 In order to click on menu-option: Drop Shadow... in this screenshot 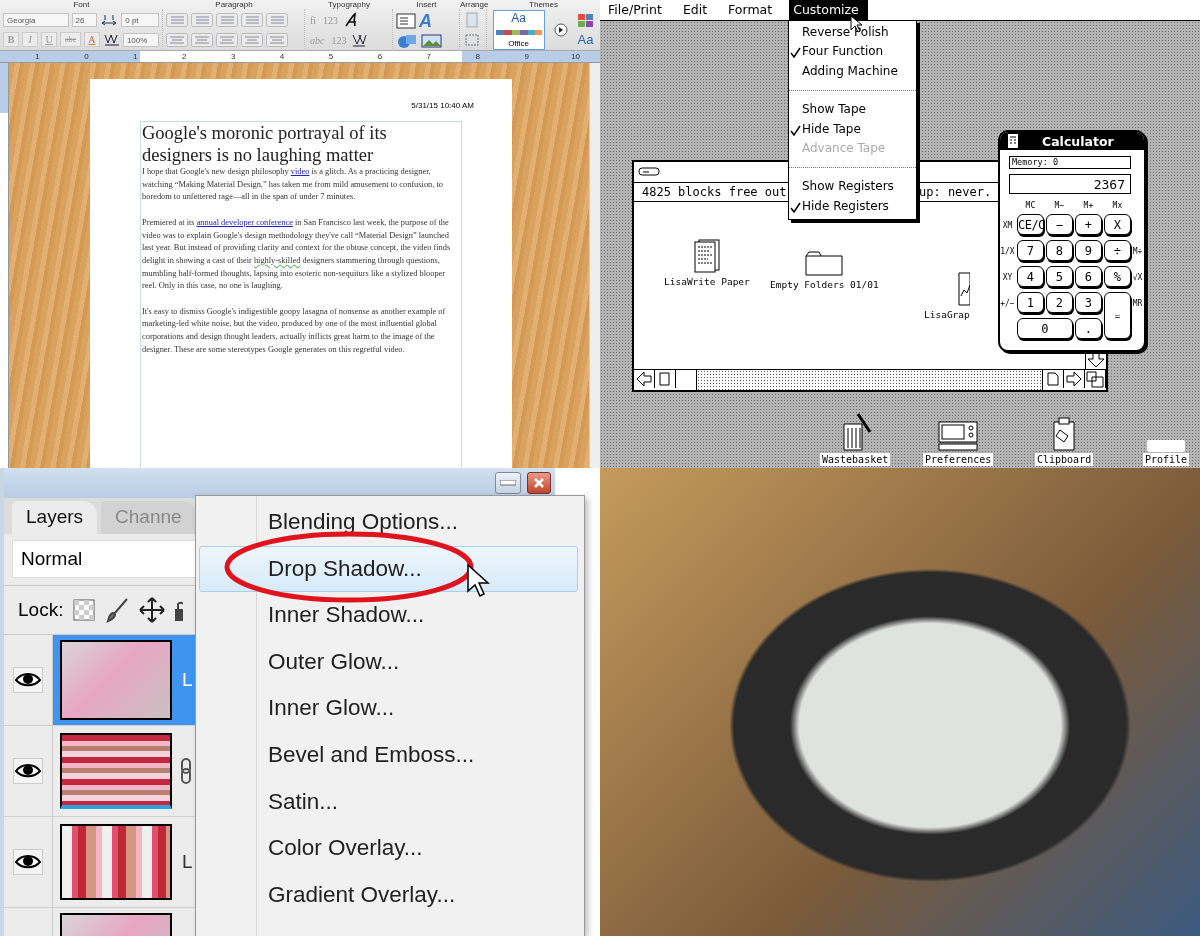, I will do `click(388, 569)`.